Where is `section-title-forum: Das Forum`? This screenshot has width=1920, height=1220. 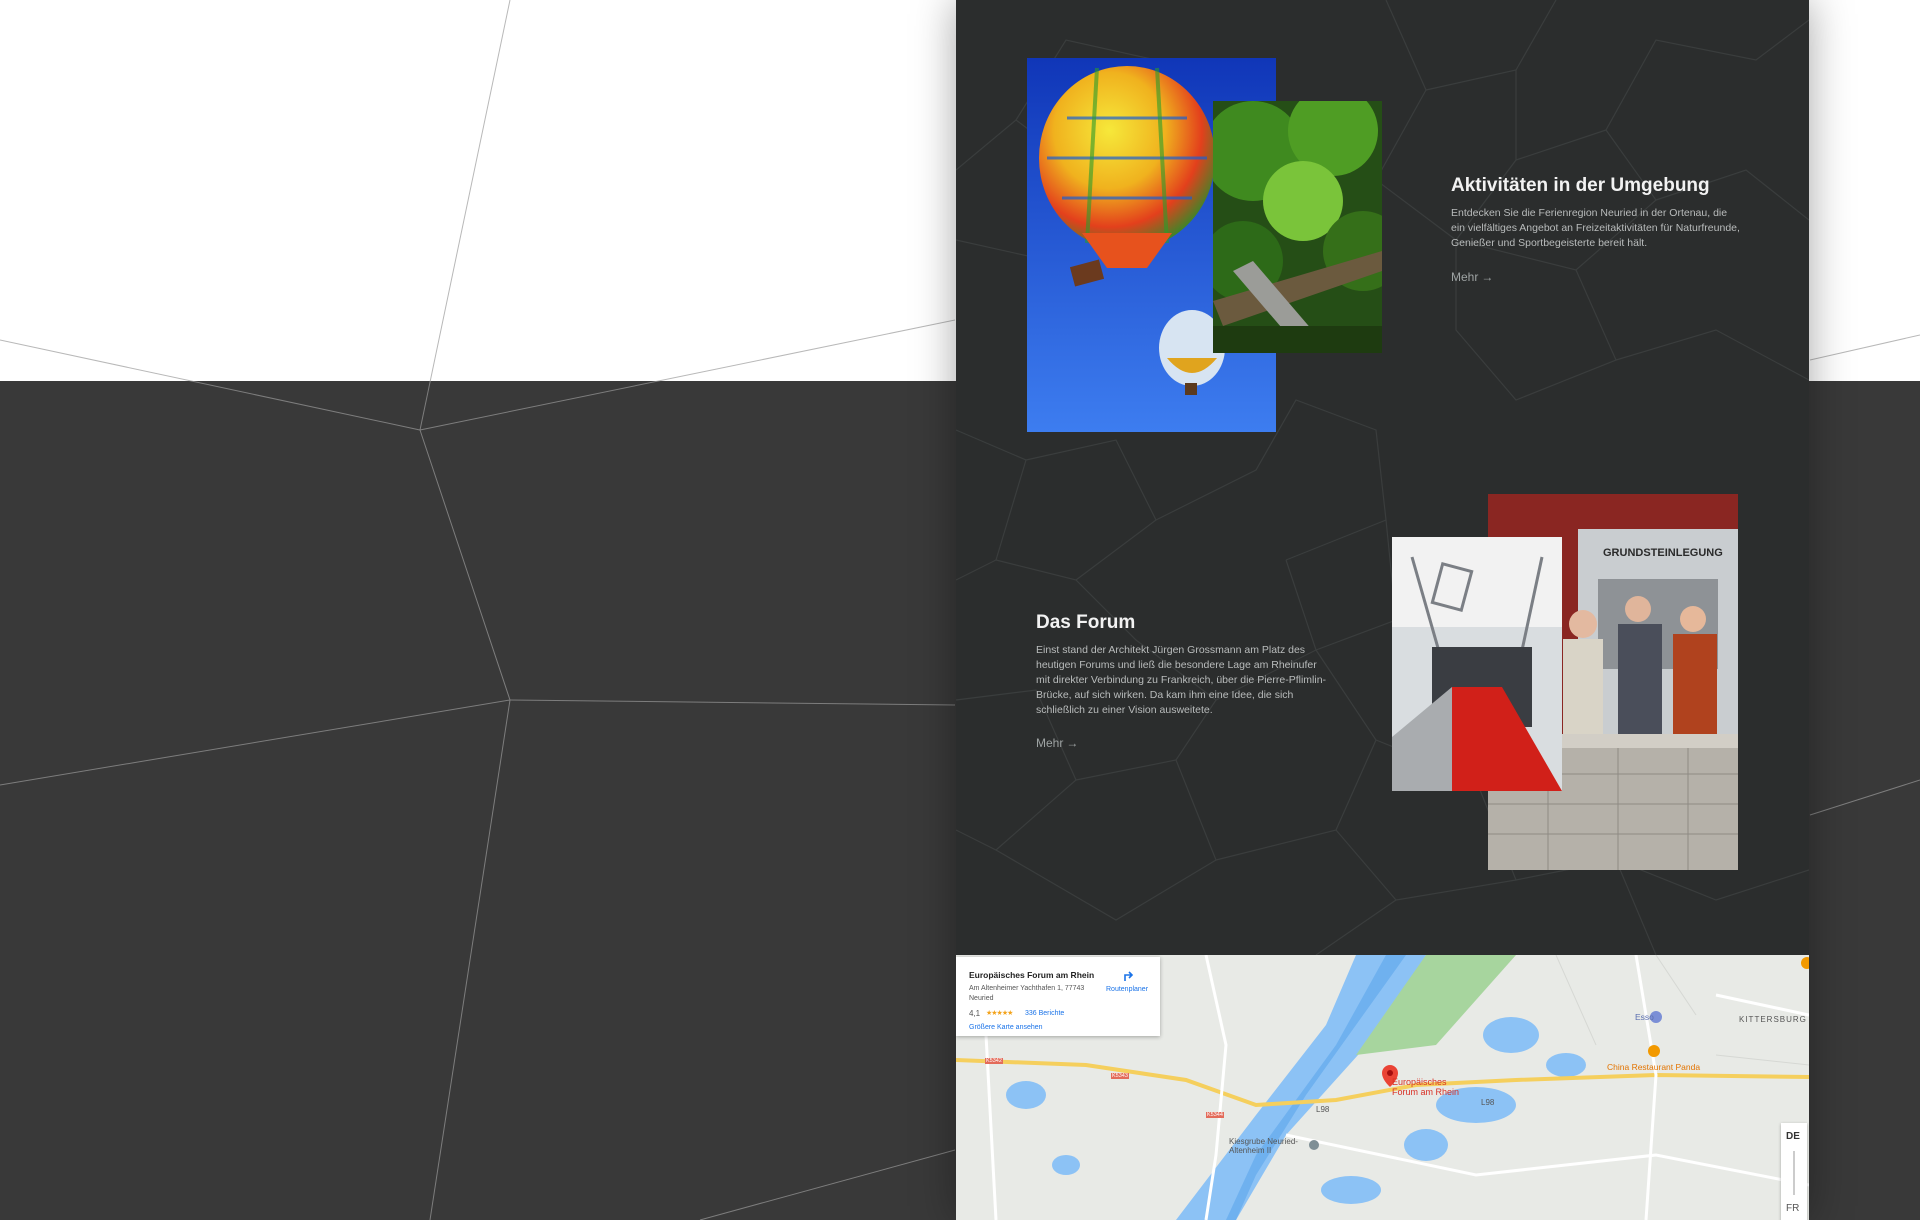 section-title-forum: Das Forum is located at coordinates (1086, 622).